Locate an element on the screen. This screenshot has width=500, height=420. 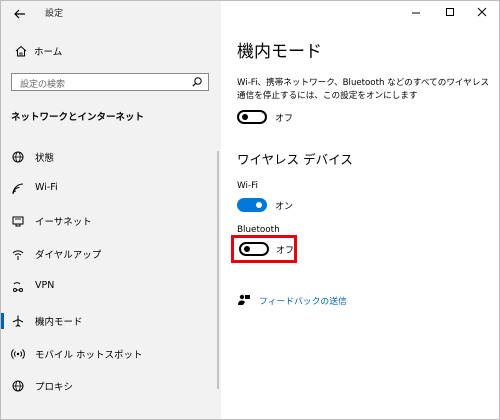
wifi-state: オン is located at coordinates (284, 207).